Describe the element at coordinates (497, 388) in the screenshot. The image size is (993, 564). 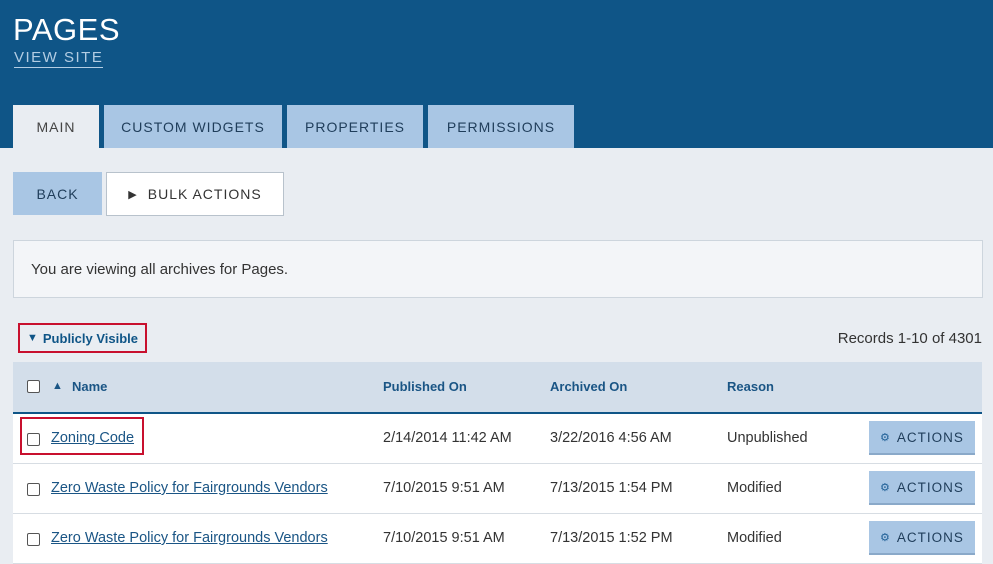
I see `table-header: ▲ Name Published On Archived On Reason` at that location.